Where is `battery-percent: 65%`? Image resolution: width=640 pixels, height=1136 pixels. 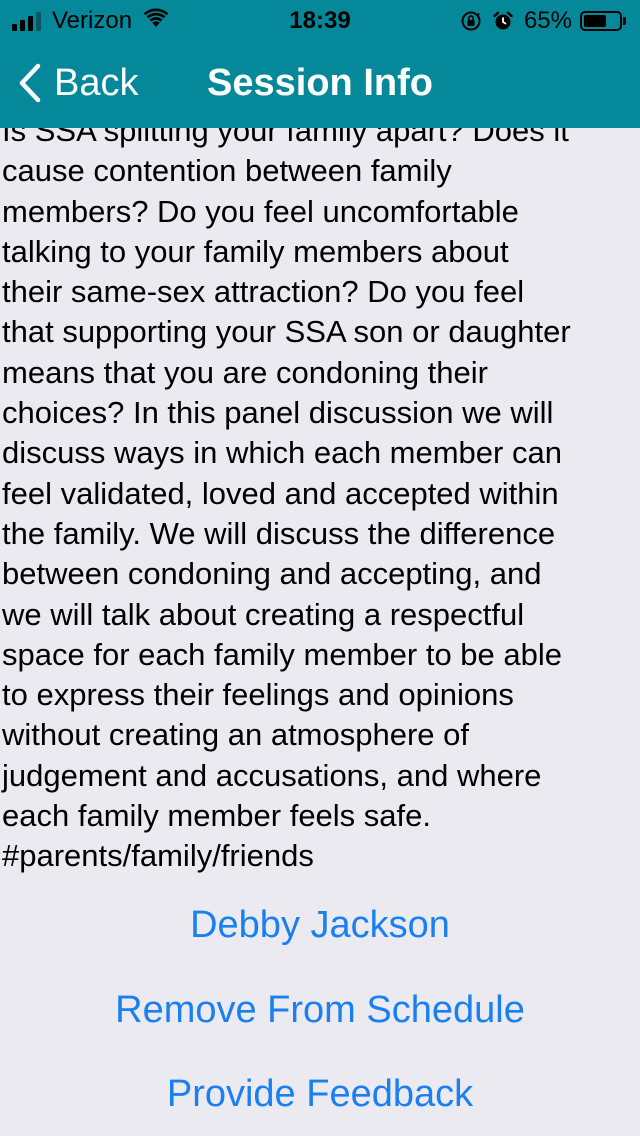
battery-percent: 65% is located at coordinates (547, 20).